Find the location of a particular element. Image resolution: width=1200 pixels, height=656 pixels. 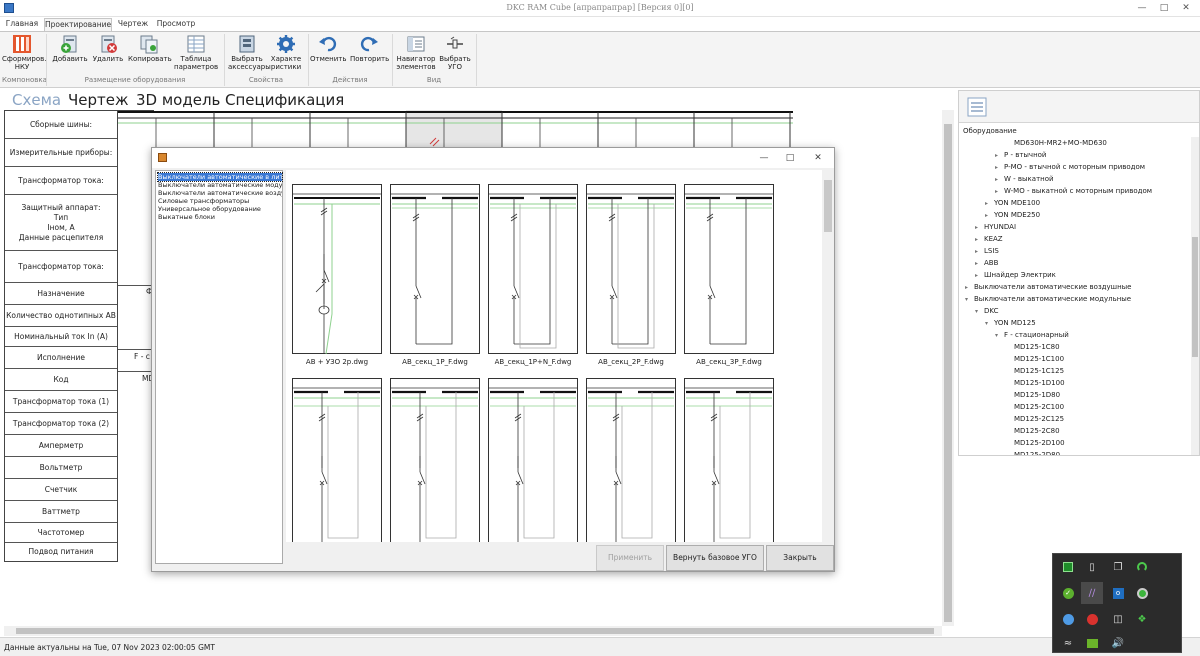

row-label: Трансформатор тока (1) is located at coordinates (61, 402).